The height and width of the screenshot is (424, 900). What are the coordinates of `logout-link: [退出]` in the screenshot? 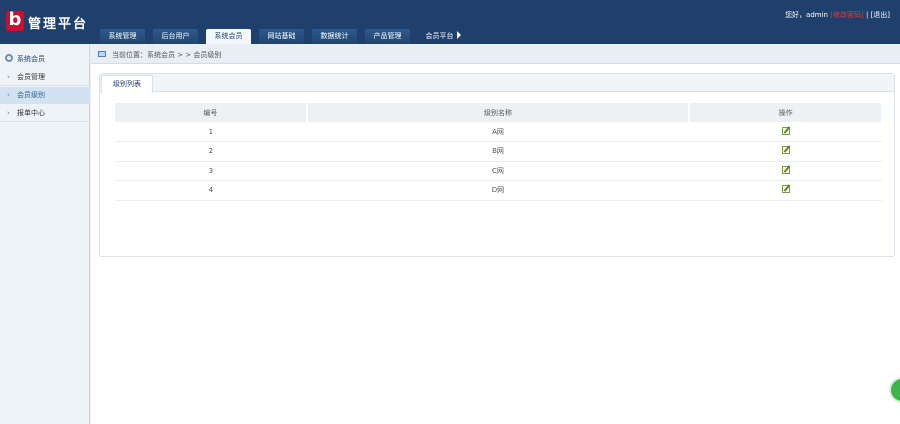 It's located at (880, 15).